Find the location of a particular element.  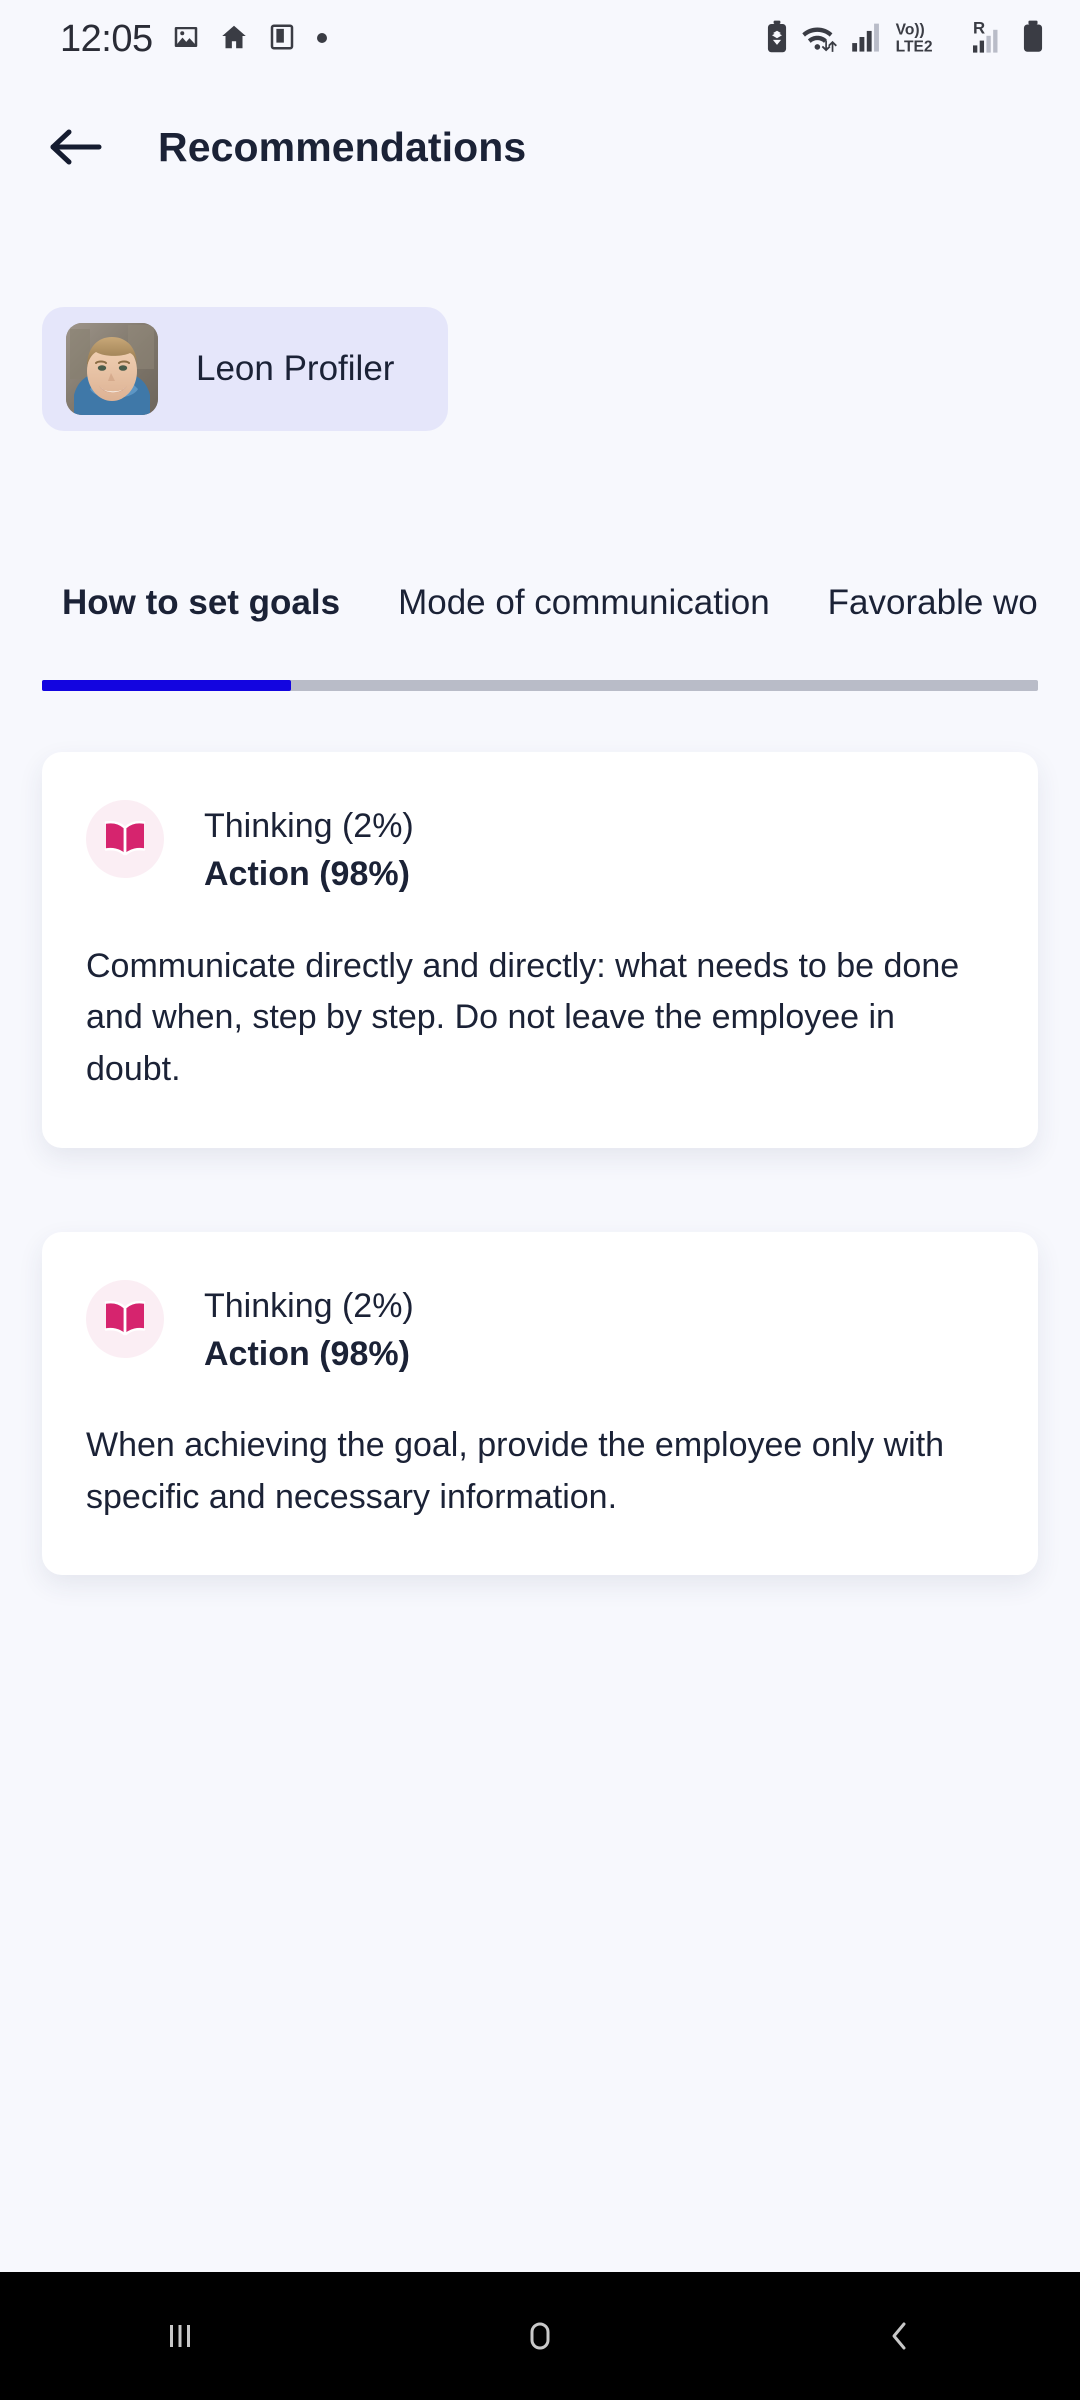

app-header: Recommendations is located at coordinates (540, 147).